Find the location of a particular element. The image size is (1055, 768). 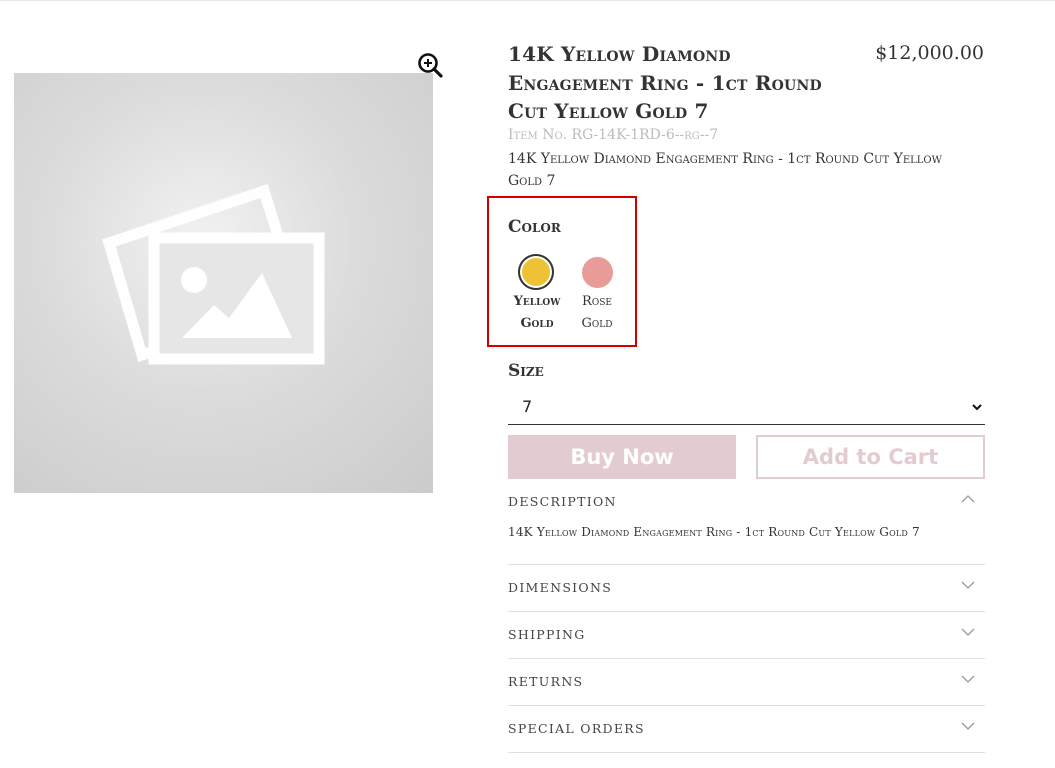

size-selected-value: 7 is located at coordinates (527, 406).